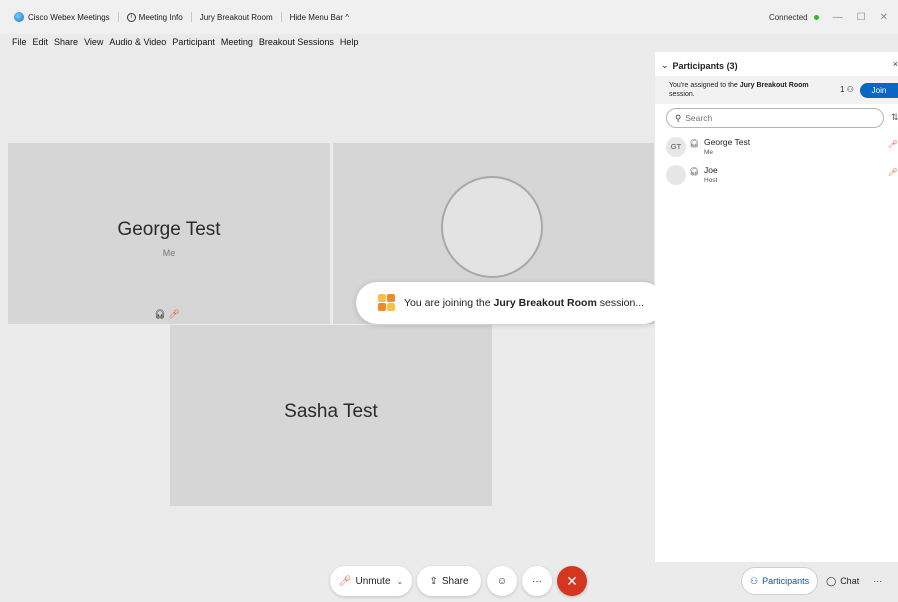  I want to click on minimize-button: —, so click(838, 17).